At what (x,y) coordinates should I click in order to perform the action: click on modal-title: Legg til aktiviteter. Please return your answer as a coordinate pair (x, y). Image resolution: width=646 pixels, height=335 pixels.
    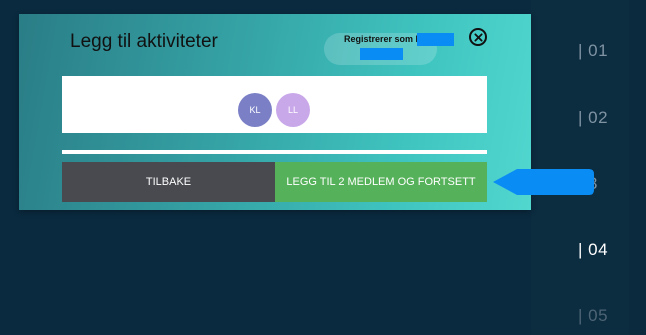
    Looking at the image, I should click on (144, 41).